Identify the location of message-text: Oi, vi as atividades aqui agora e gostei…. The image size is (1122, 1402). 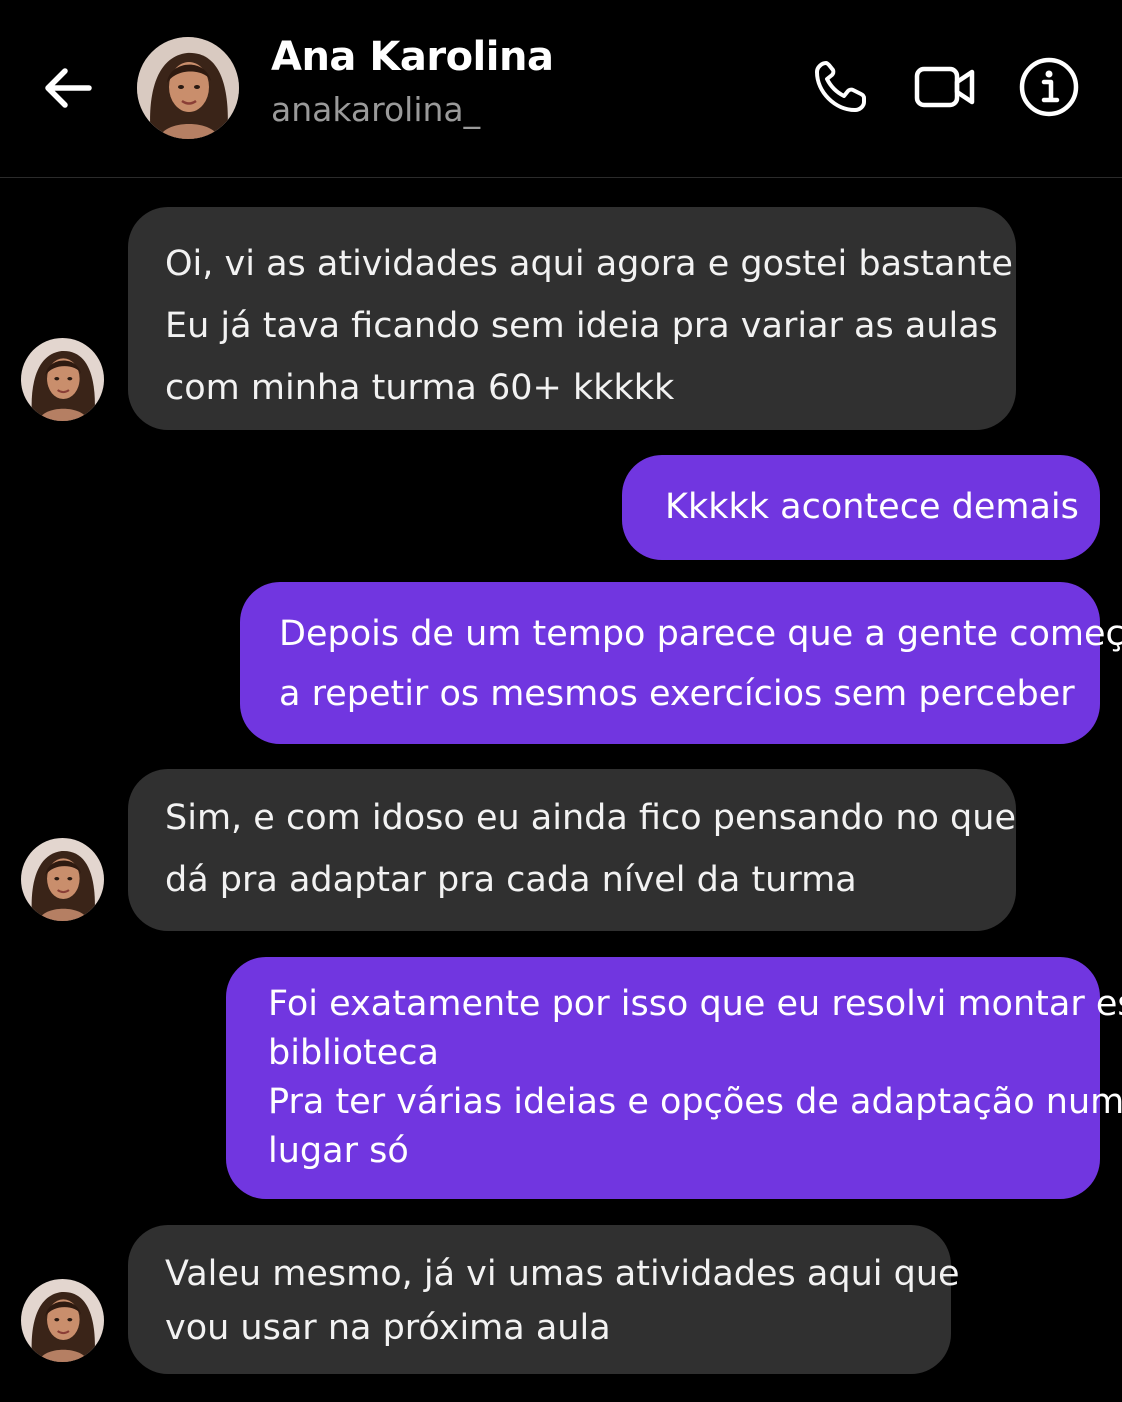
(589, 264).